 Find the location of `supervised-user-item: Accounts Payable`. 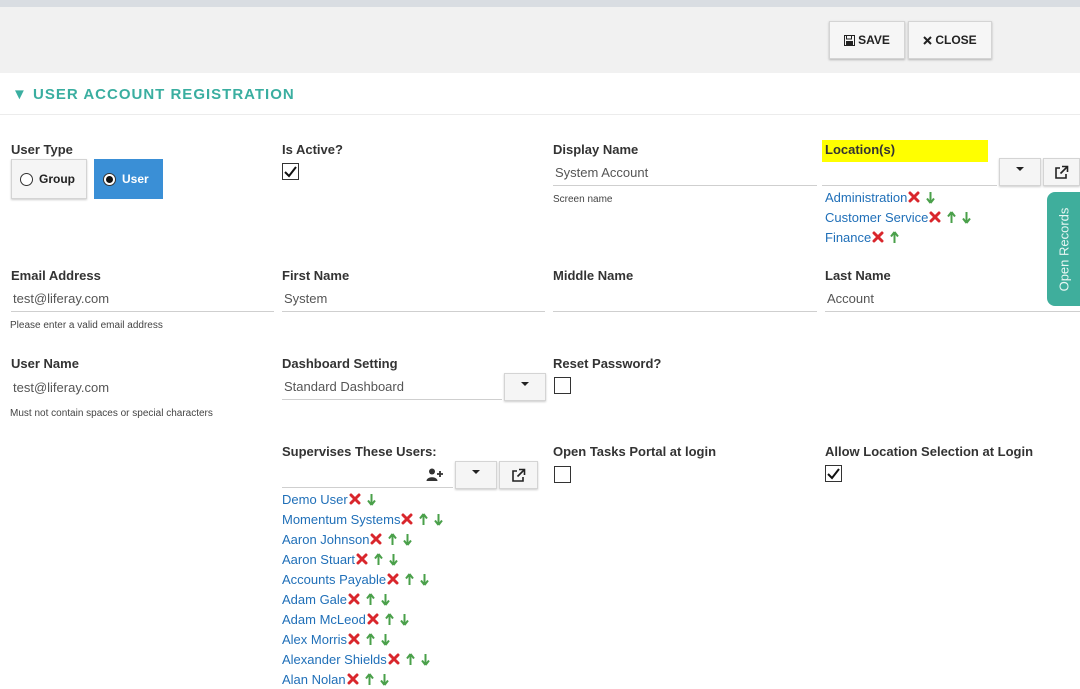

supervised-user-item: Accounts Payable is located at coordinates (365, 579).